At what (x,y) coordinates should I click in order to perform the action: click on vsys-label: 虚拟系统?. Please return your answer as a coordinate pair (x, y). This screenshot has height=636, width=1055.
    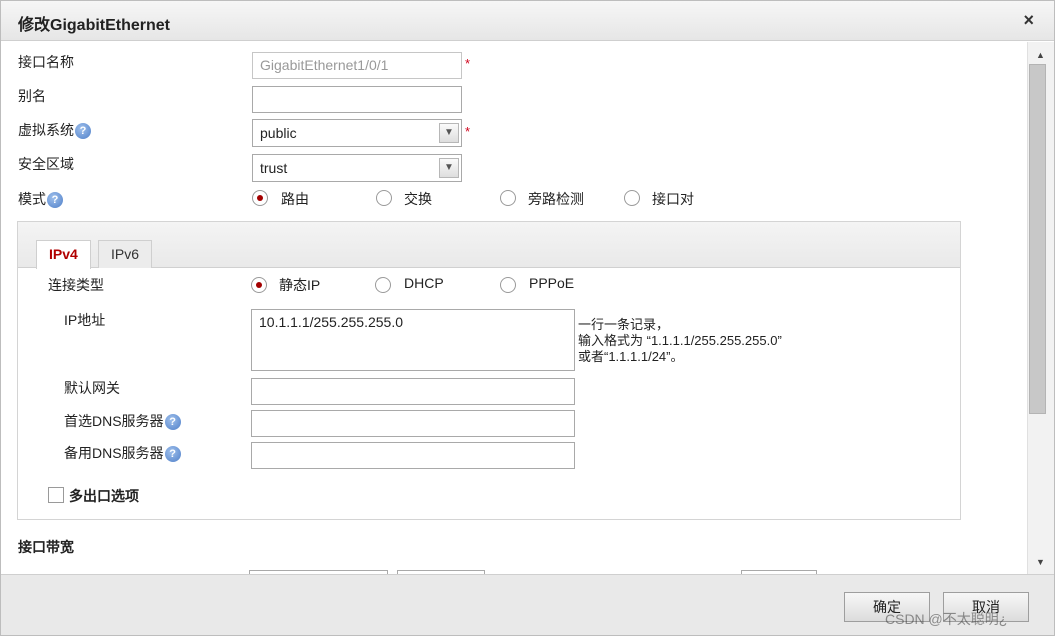
    Looking at the image, I should click on (54, 130).